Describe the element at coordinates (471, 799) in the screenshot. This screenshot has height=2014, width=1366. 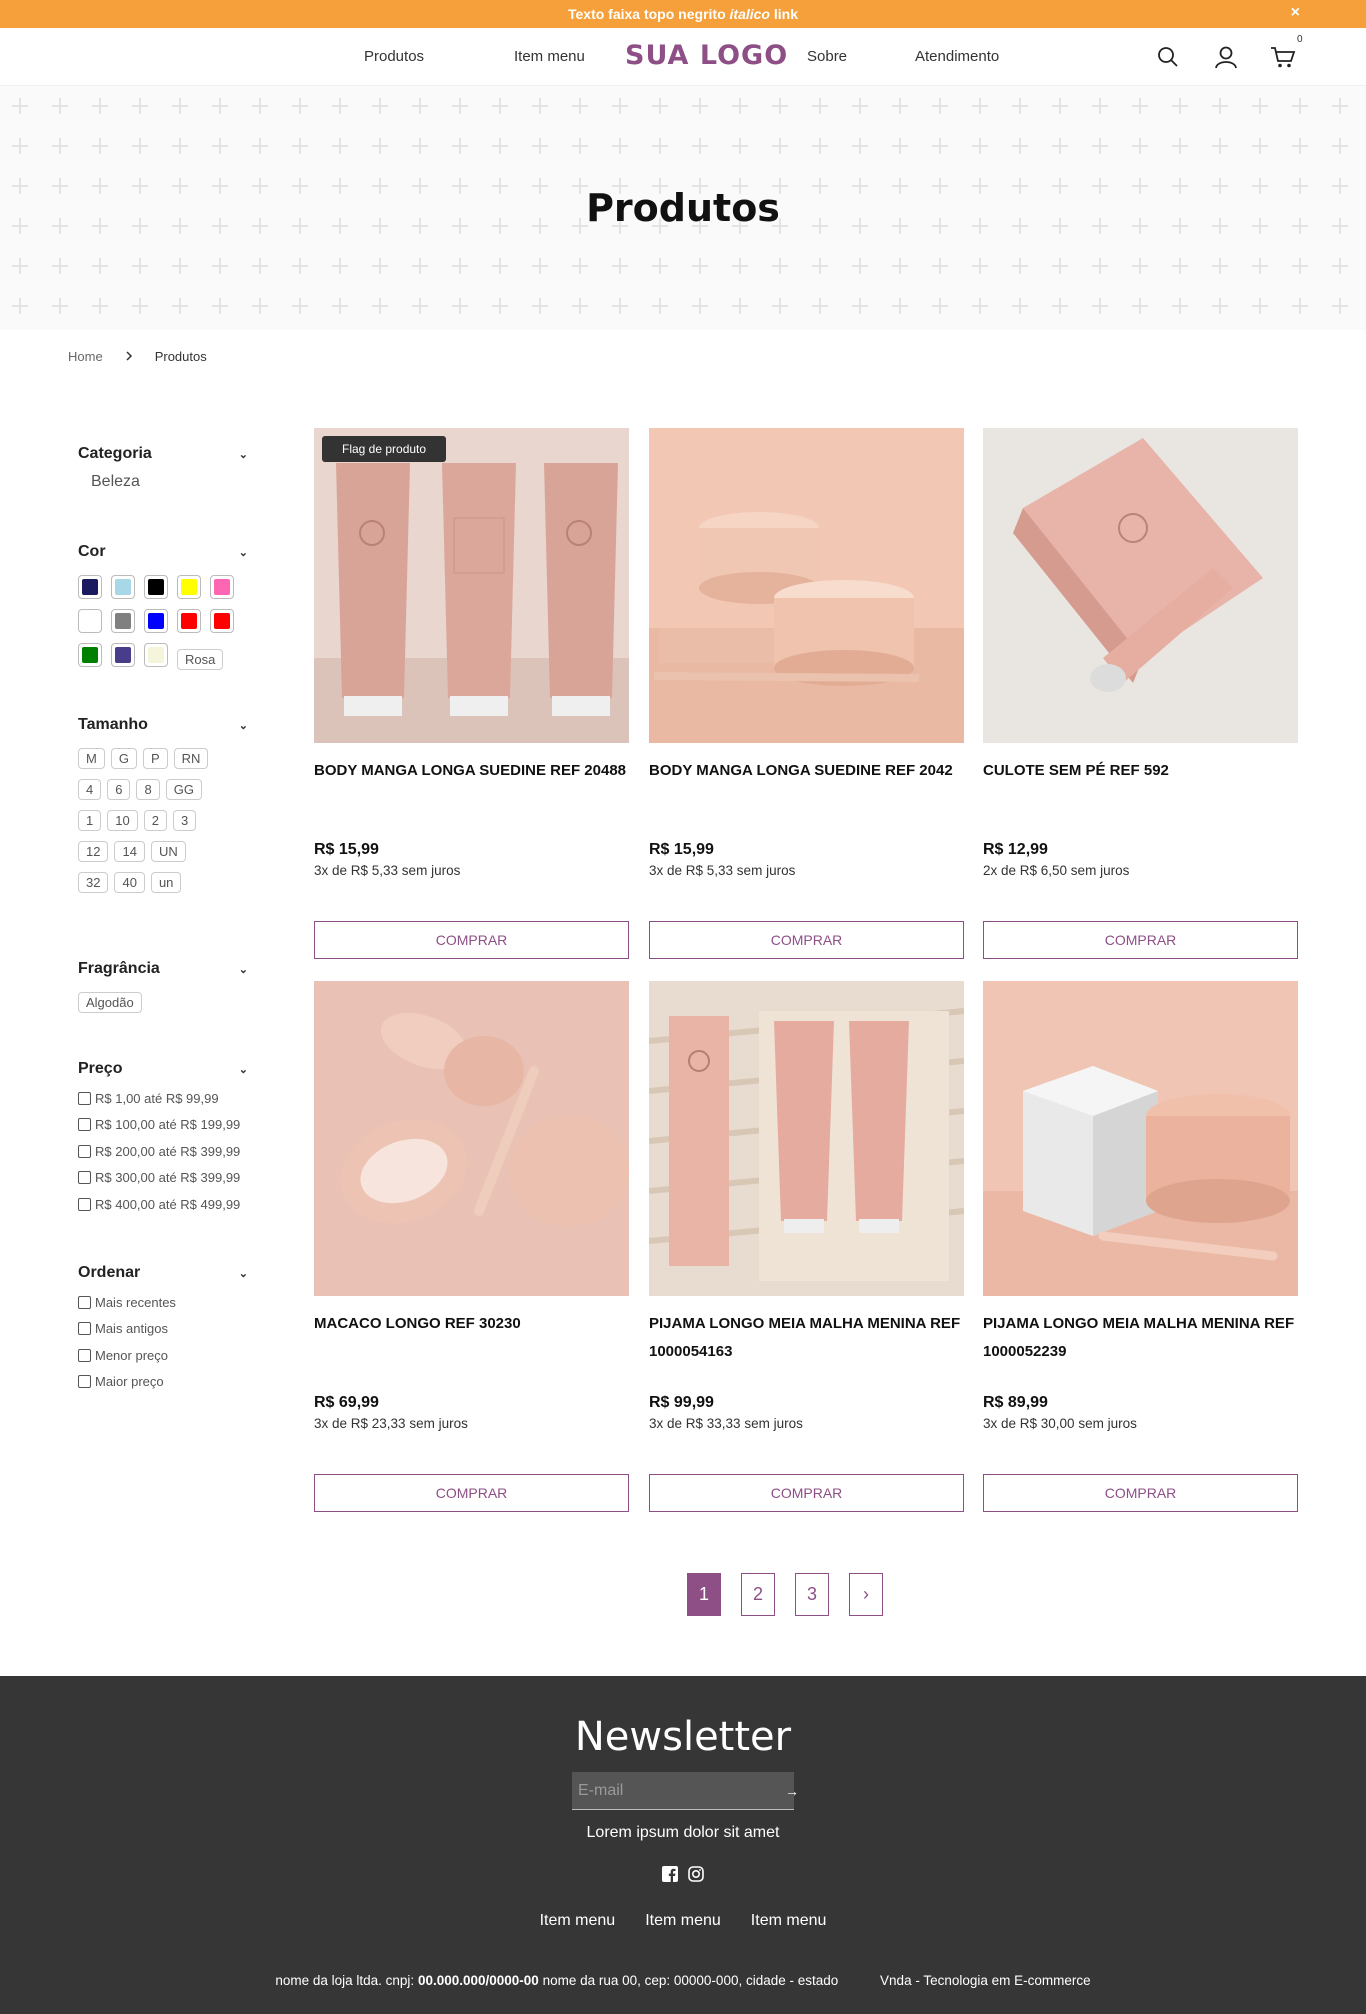
I see `product-name: BODY MANGA LONGA SUEDINE REF 20488` at that location.